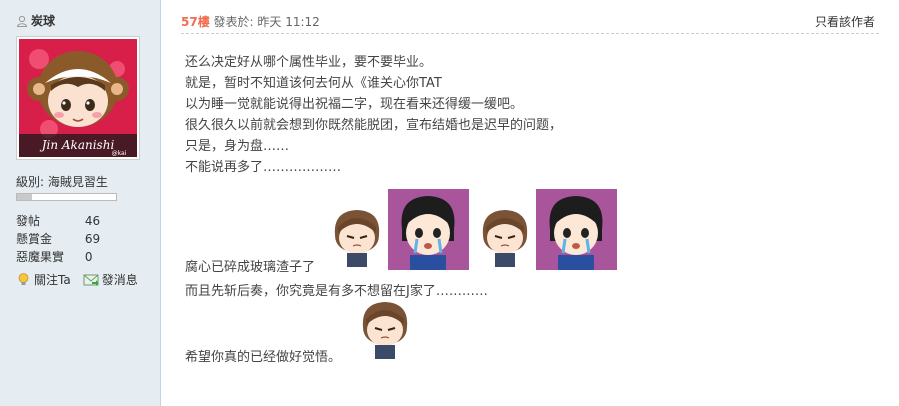  Describe the element at coordinates (119, 280) in the screenshot. I see `message-label: 發消息` at that location.